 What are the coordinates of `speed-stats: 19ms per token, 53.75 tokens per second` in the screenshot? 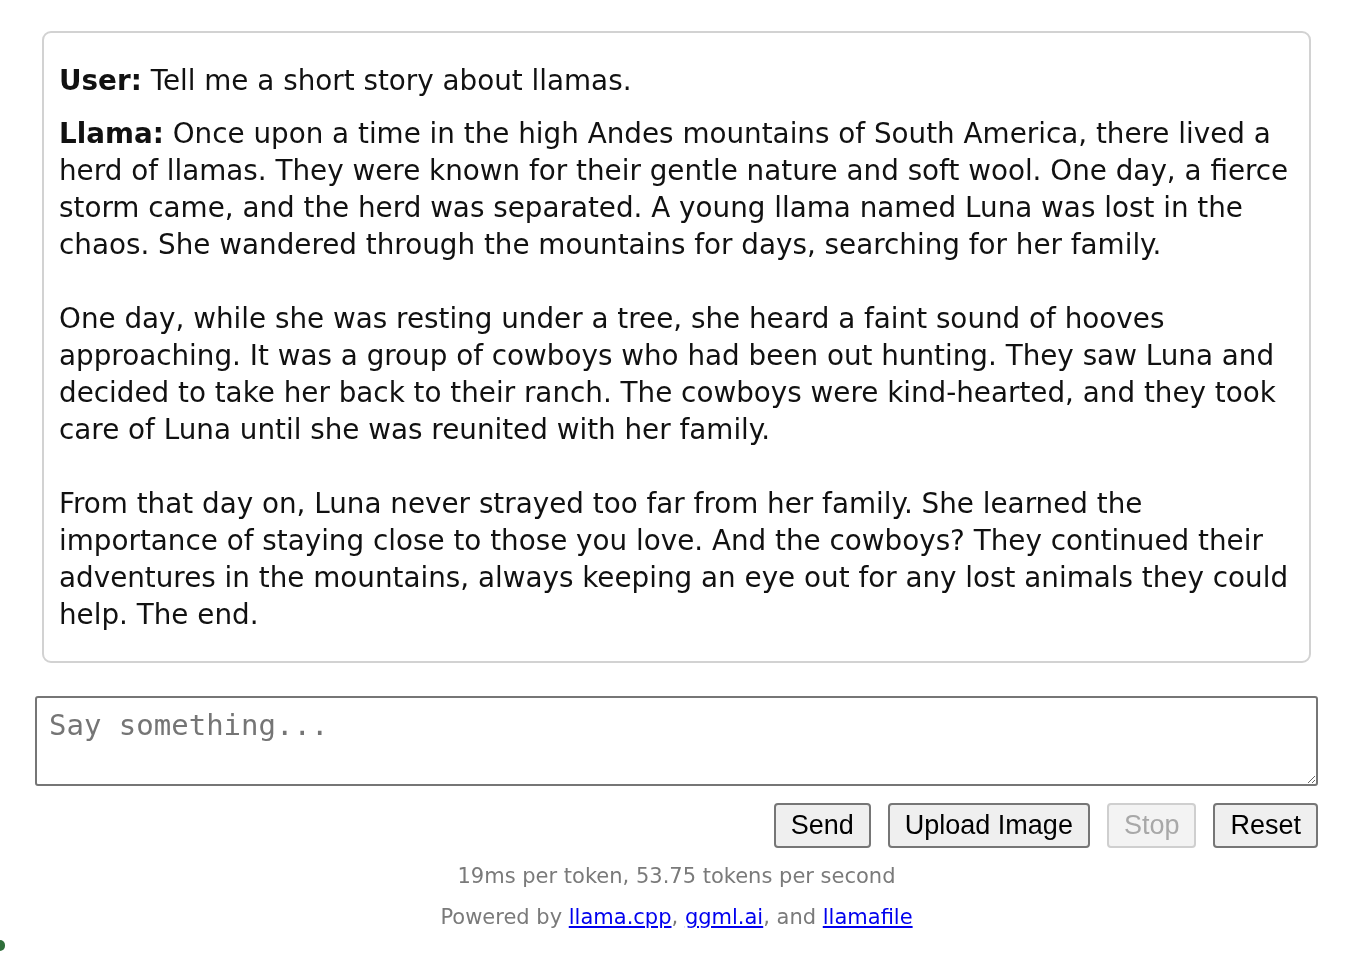 It's located at (676, 876).